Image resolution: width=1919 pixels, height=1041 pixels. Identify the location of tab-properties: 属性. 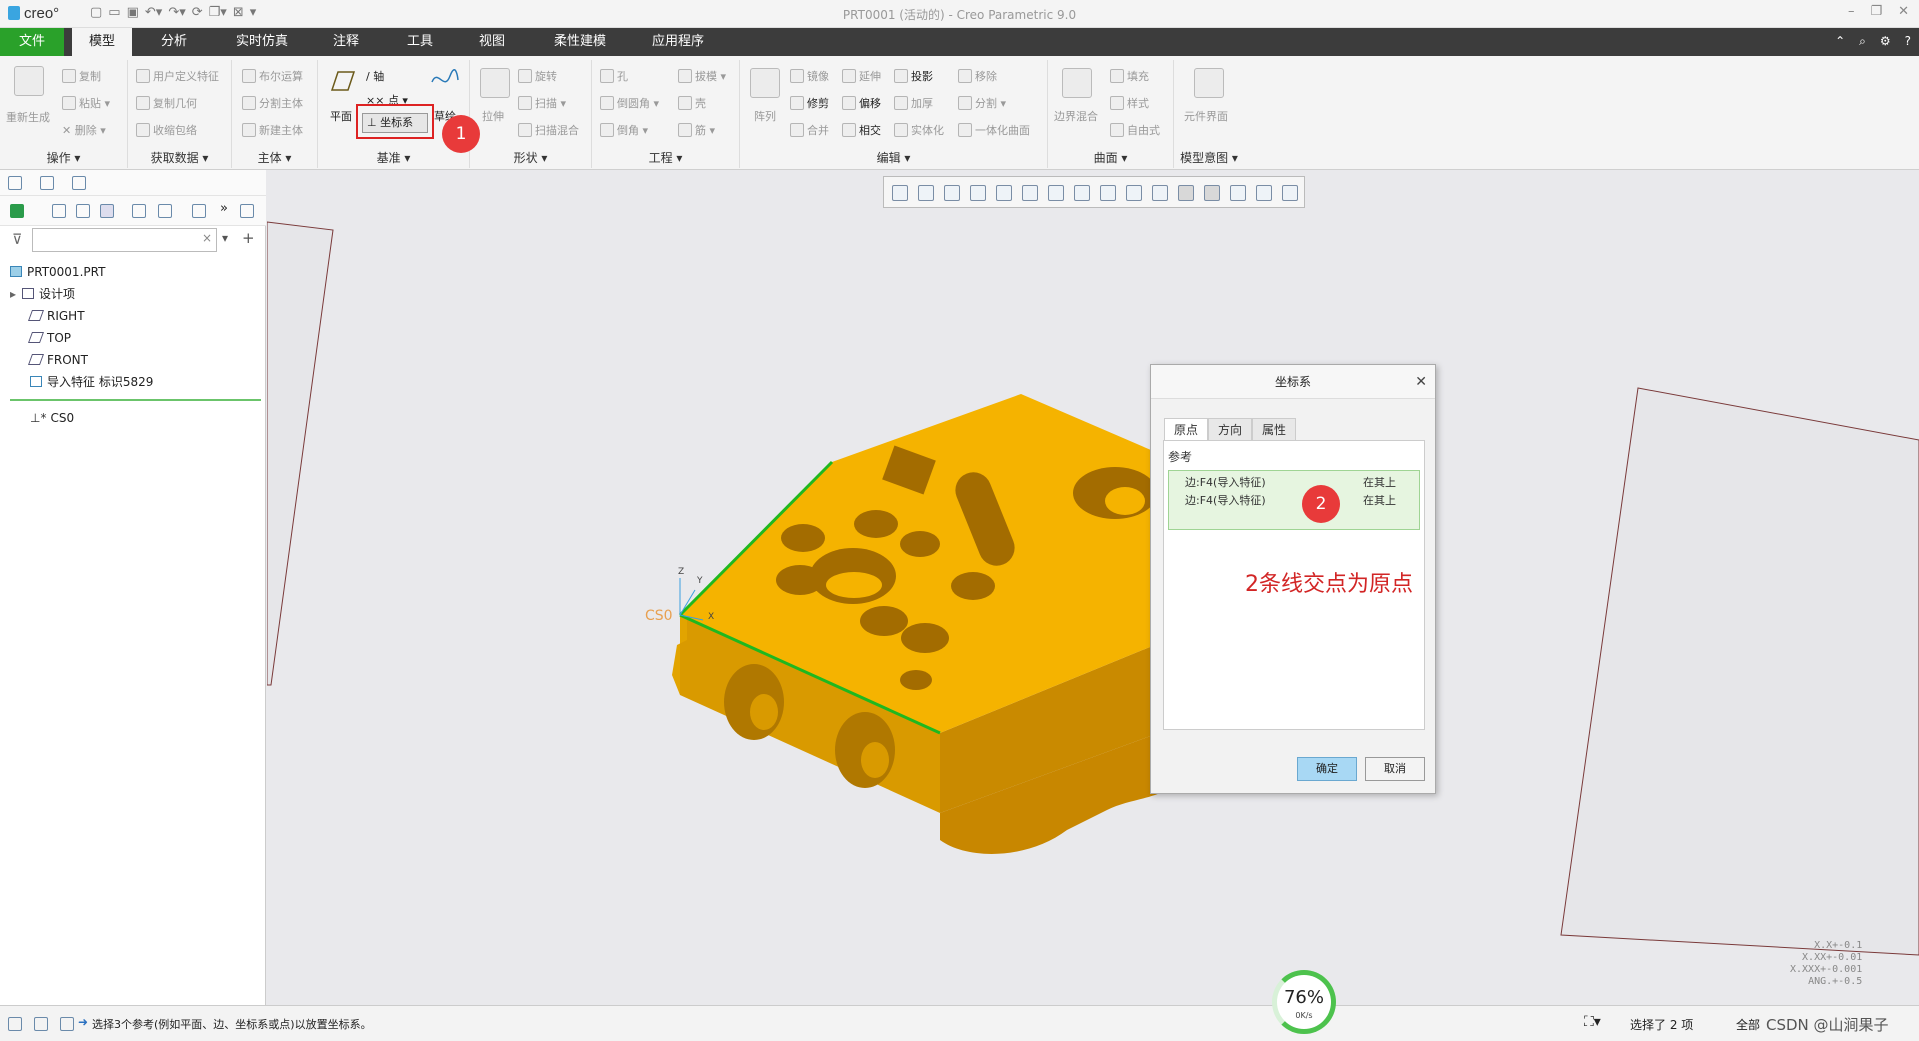
(1274, 429).